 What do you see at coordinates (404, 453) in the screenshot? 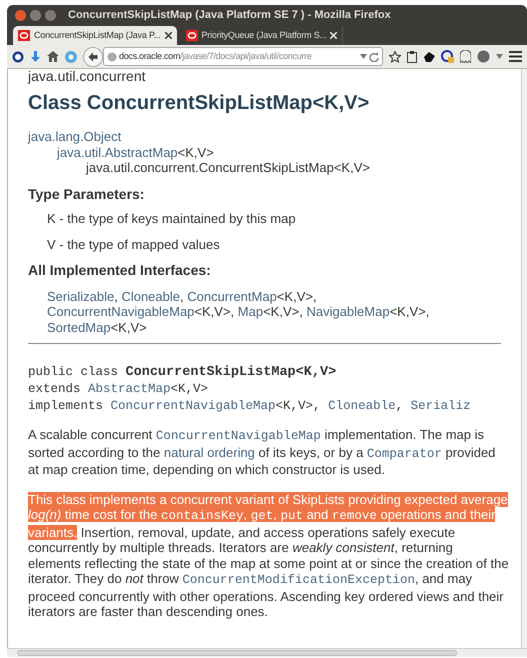
I see `link: Comparator` at bounding box center [404, 453].